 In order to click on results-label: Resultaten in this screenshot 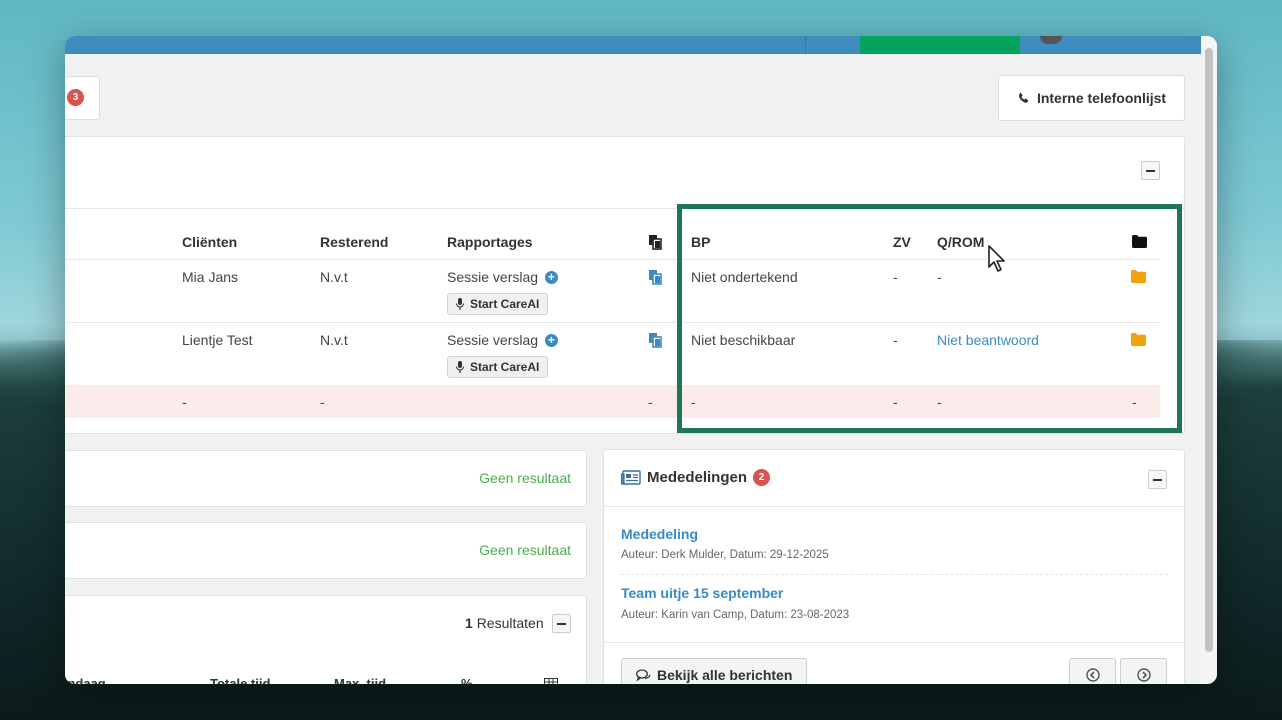, I will do `click(510, 623)`.